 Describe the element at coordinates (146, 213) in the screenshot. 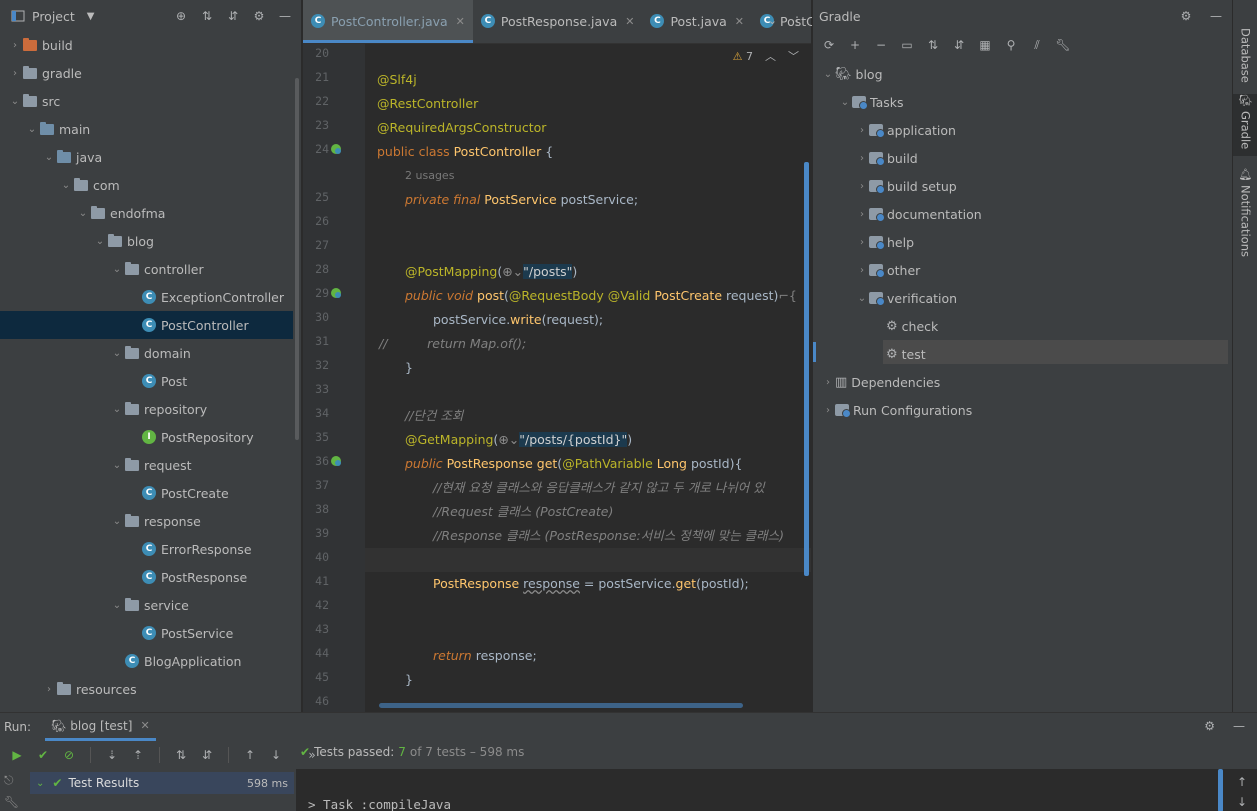

I see `tree-item-endofma: ⌄ endofma` at that location.